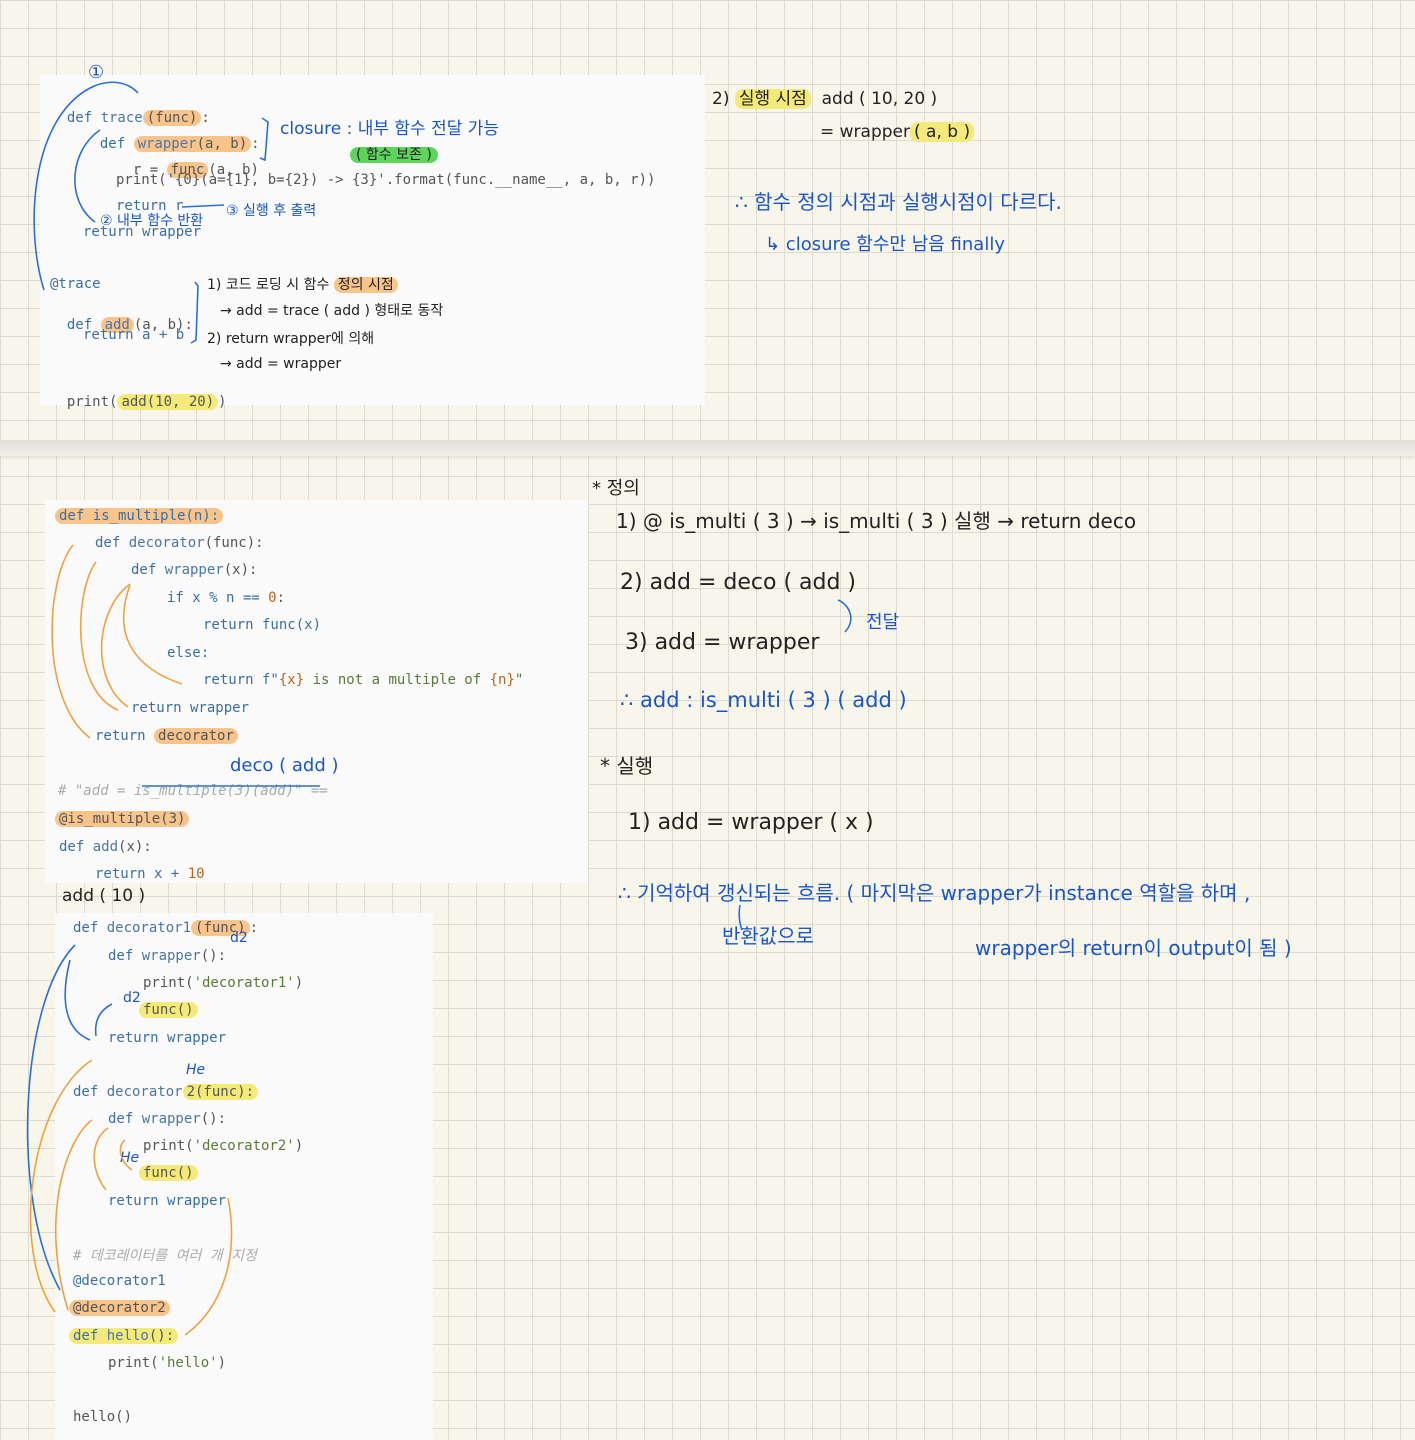  I want to click on code-line: print('hello'), so click(167, 1363).